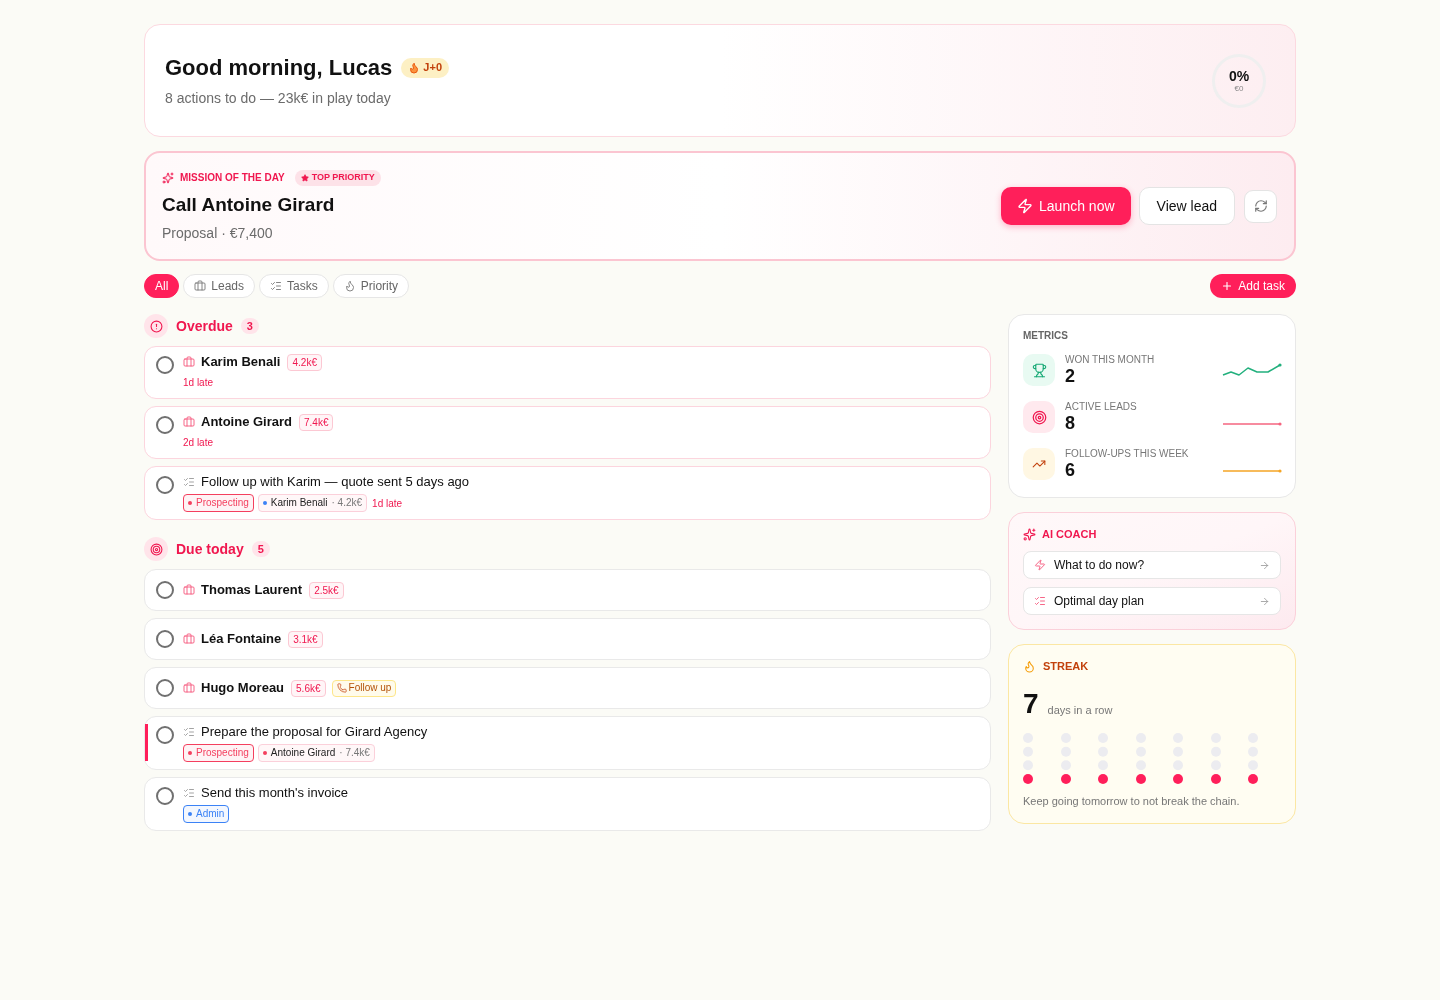  I want to click on mission-detail: Proposal · €7,400, so click(217, 233).